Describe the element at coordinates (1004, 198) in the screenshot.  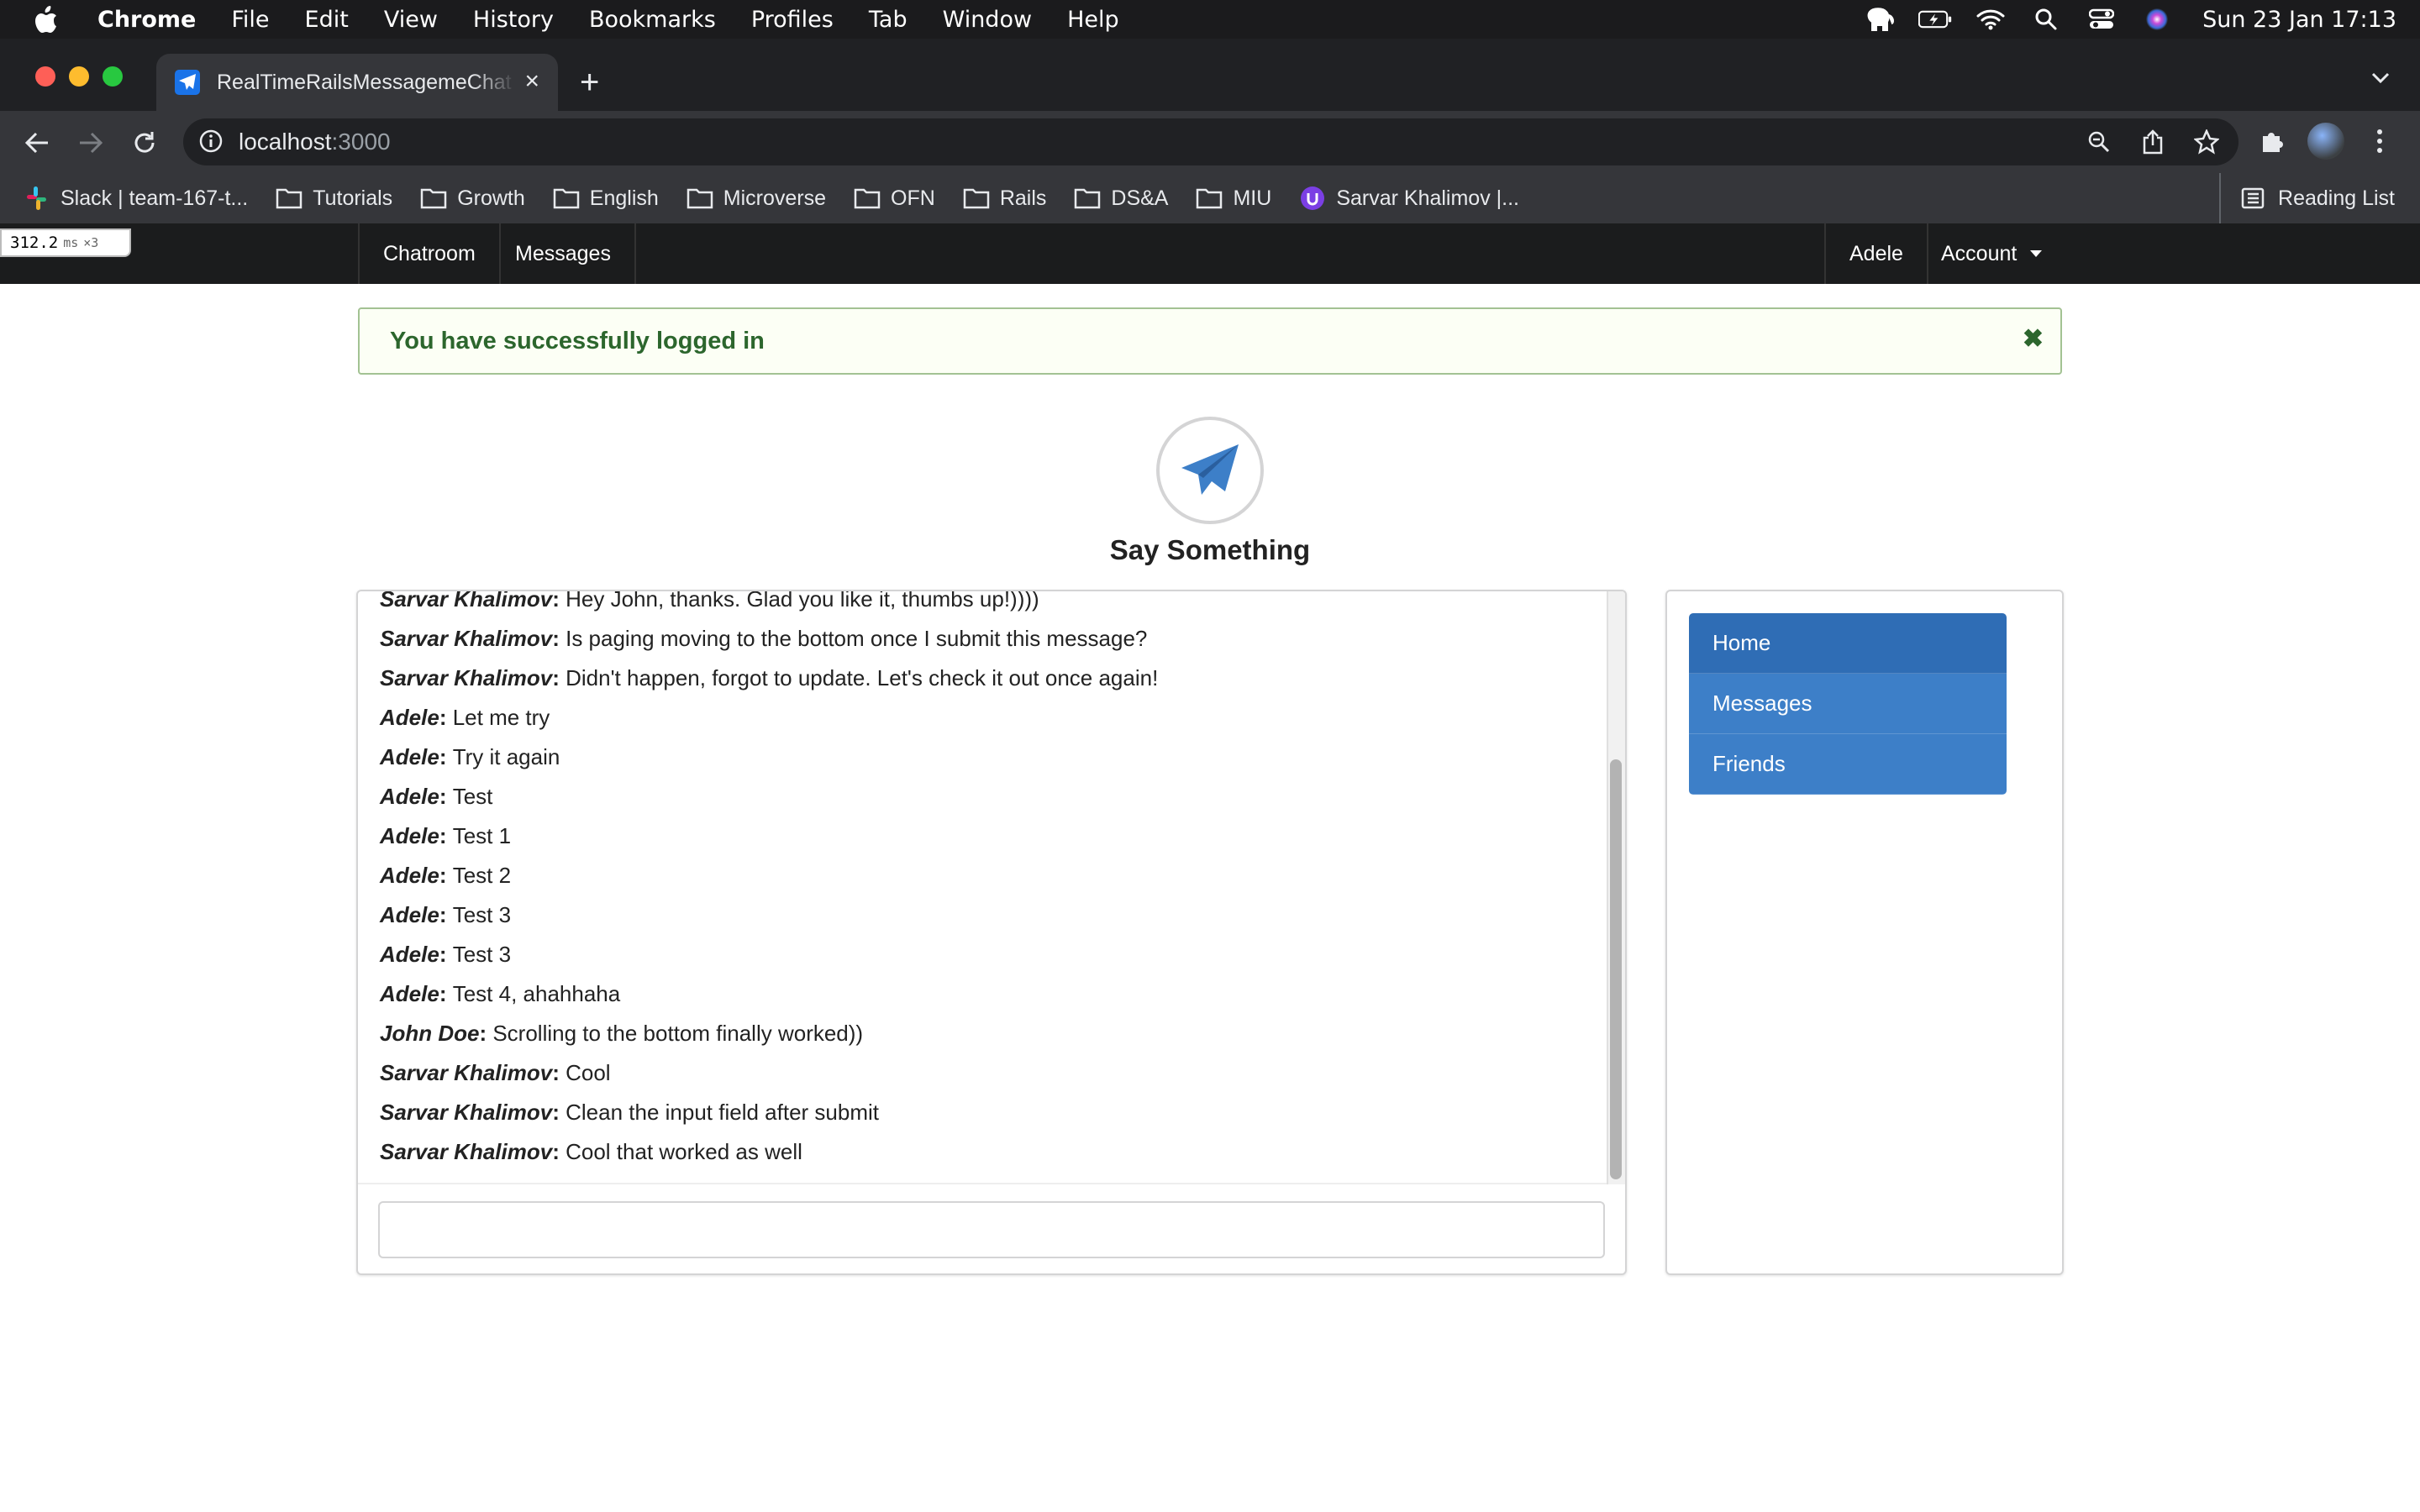
I see `bookmark-folder-rails: Rails` at that location.